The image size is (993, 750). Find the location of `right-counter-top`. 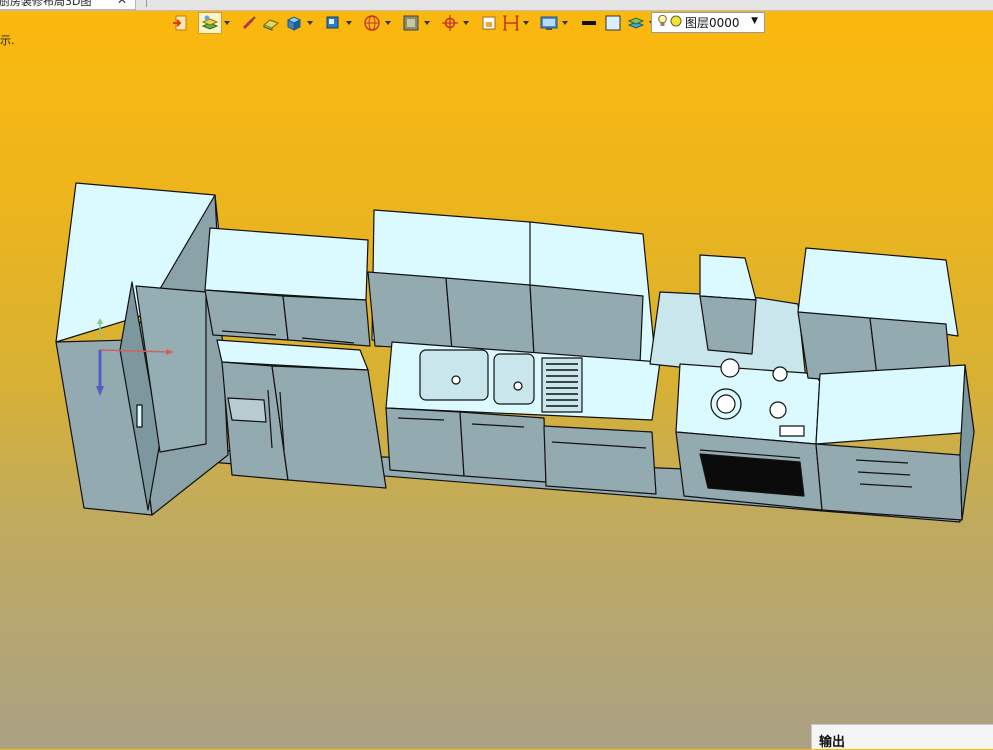

right-counter-top is located at coordinates (895, 404).